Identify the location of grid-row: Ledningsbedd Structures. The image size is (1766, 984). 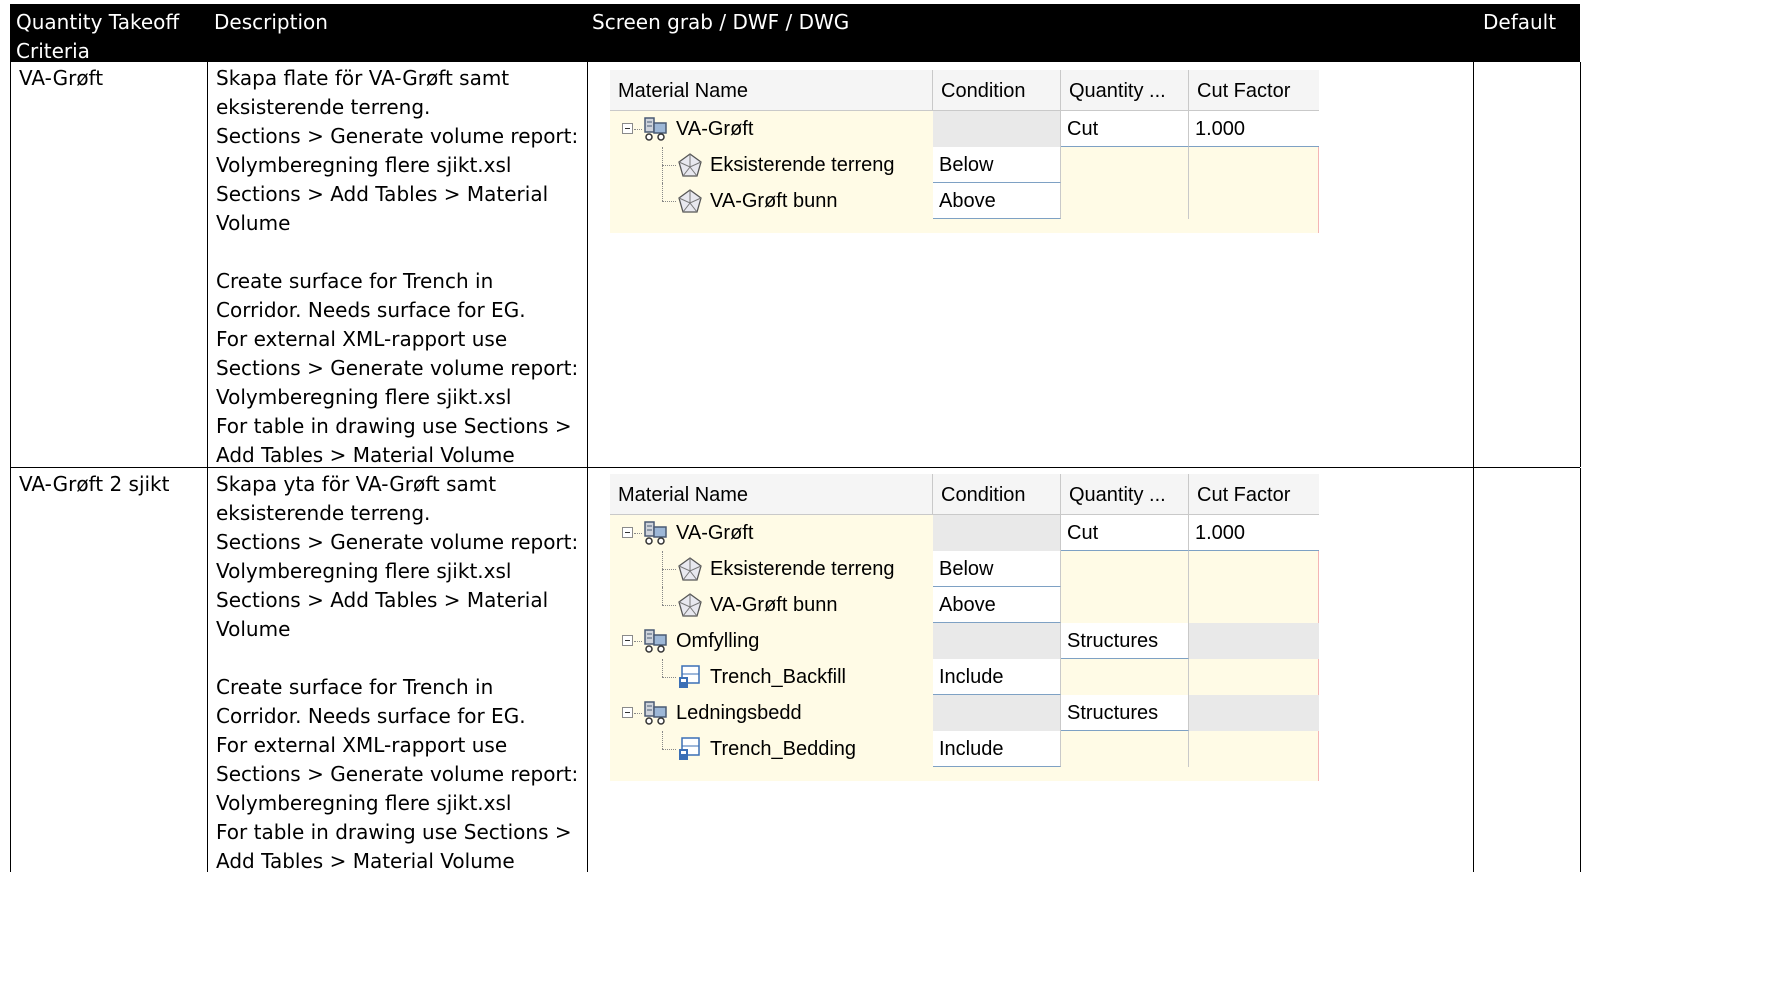
(964, 713).